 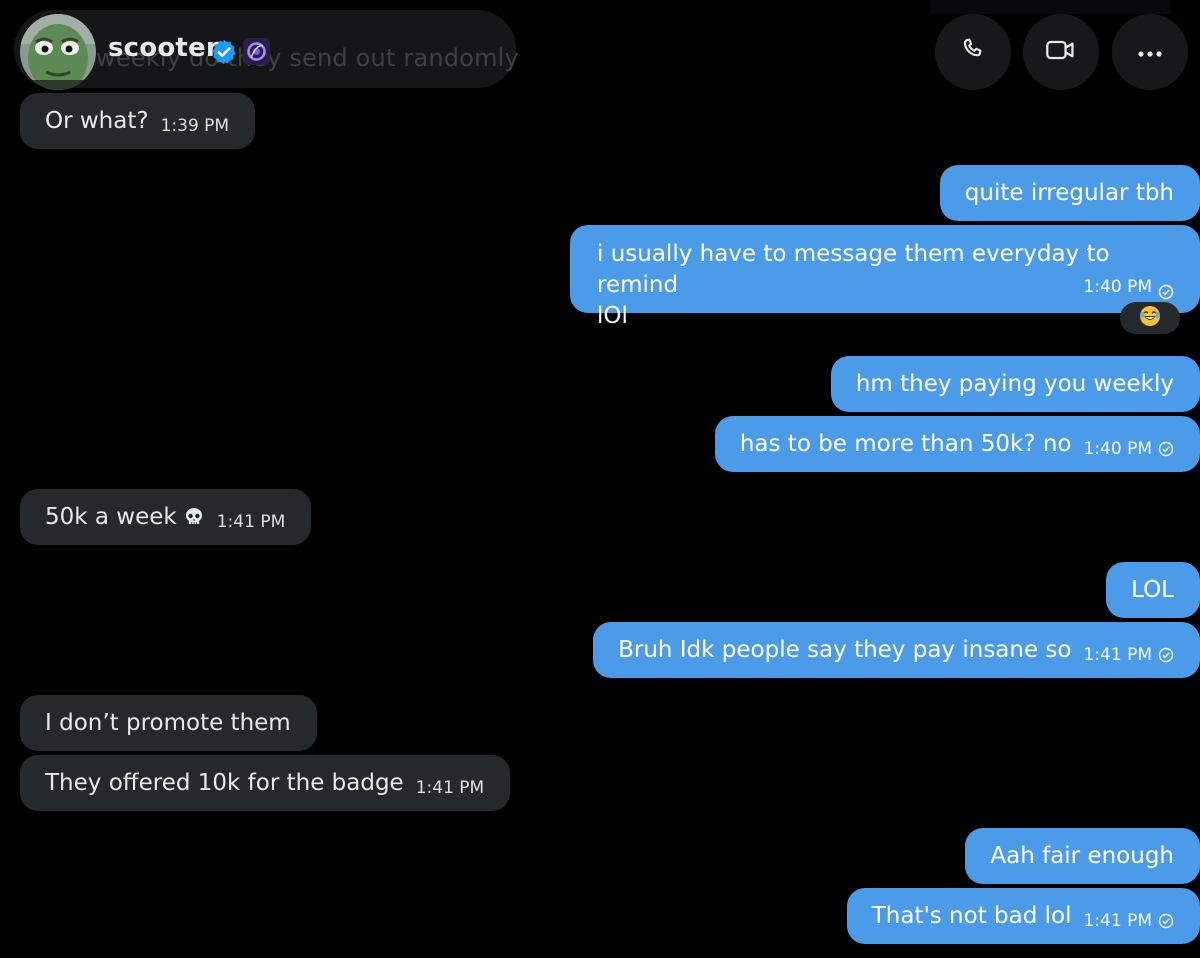 What do you see at coordinates (224, 783) in the screenshot?
I see `message-text: They offered 10k for the badge` at bounding box center [224, 783].